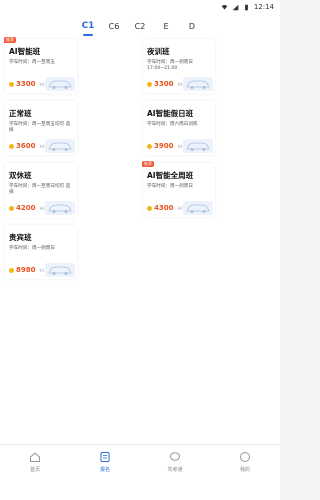 The height and width of the screenshot is (500, 320). What do you see at coordinates (20, 113) in the screenshot?
I see `class-title: 正常班` at bounding box center [20, 113].